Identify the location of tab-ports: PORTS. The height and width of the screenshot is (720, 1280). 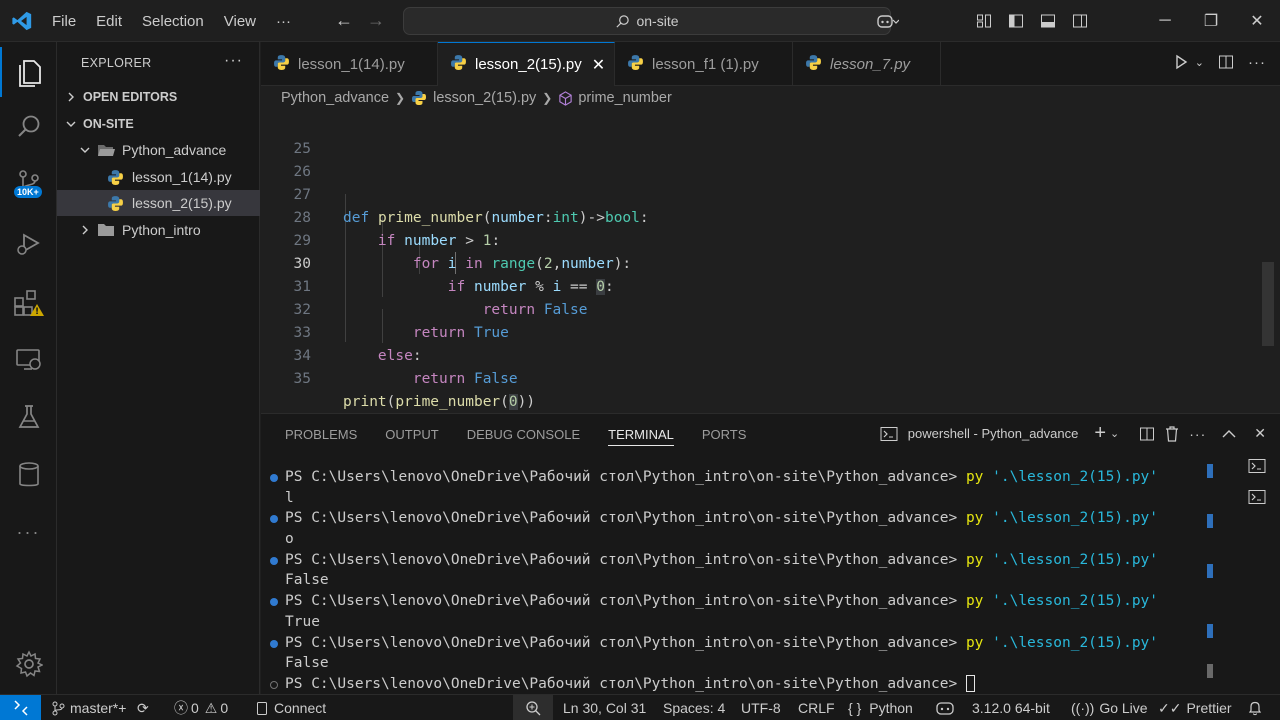
(724, 436).